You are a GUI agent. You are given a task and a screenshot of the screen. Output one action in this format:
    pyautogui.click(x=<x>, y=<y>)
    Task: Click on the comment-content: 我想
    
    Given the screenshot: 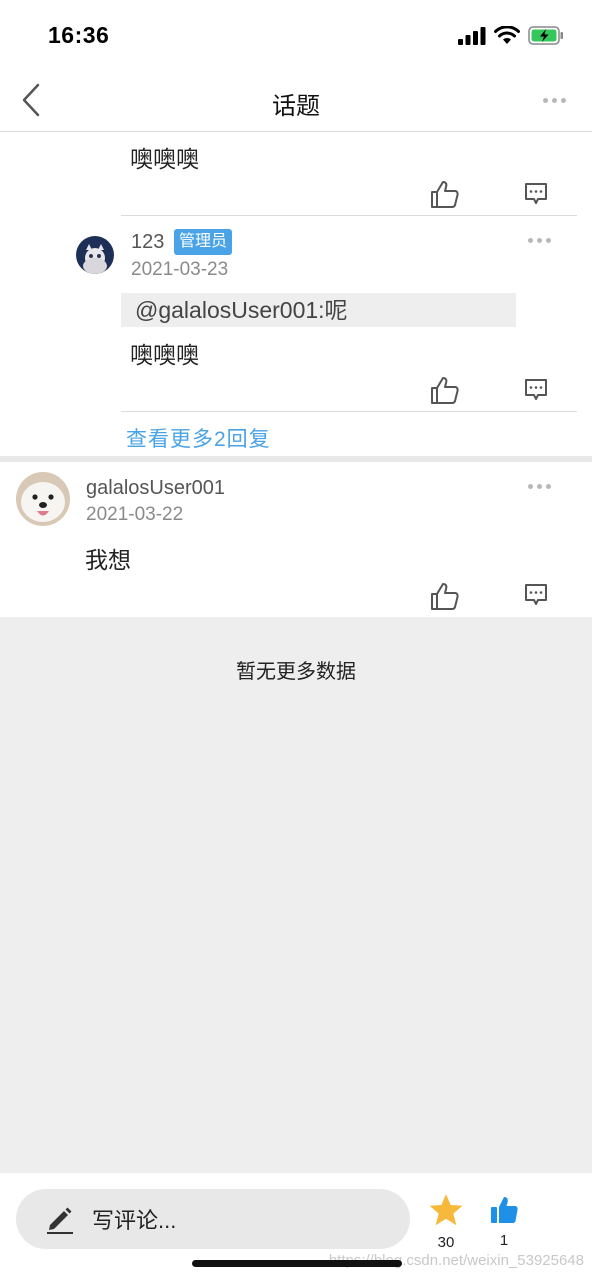 What is the action you would take?
    pyautogui.click(x=108, y=560)
    